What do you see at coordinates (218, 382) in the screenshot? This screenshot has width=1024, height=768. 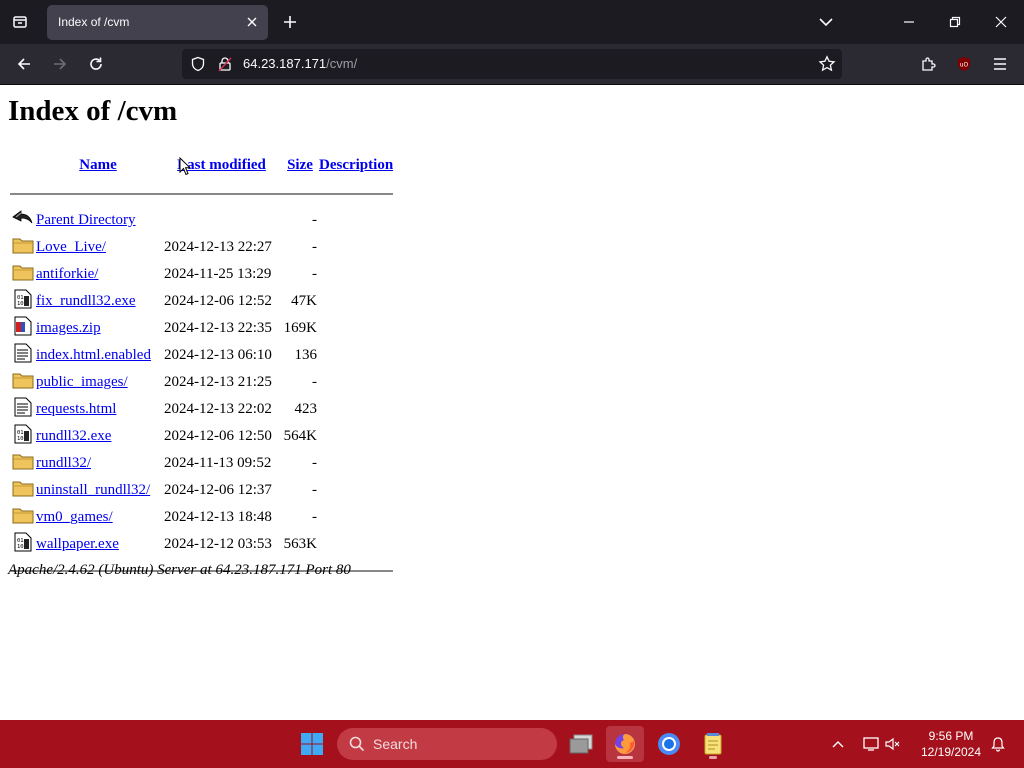 I see `last-modified: 2024-12-13 21:25` at bounding box center [218, 382].